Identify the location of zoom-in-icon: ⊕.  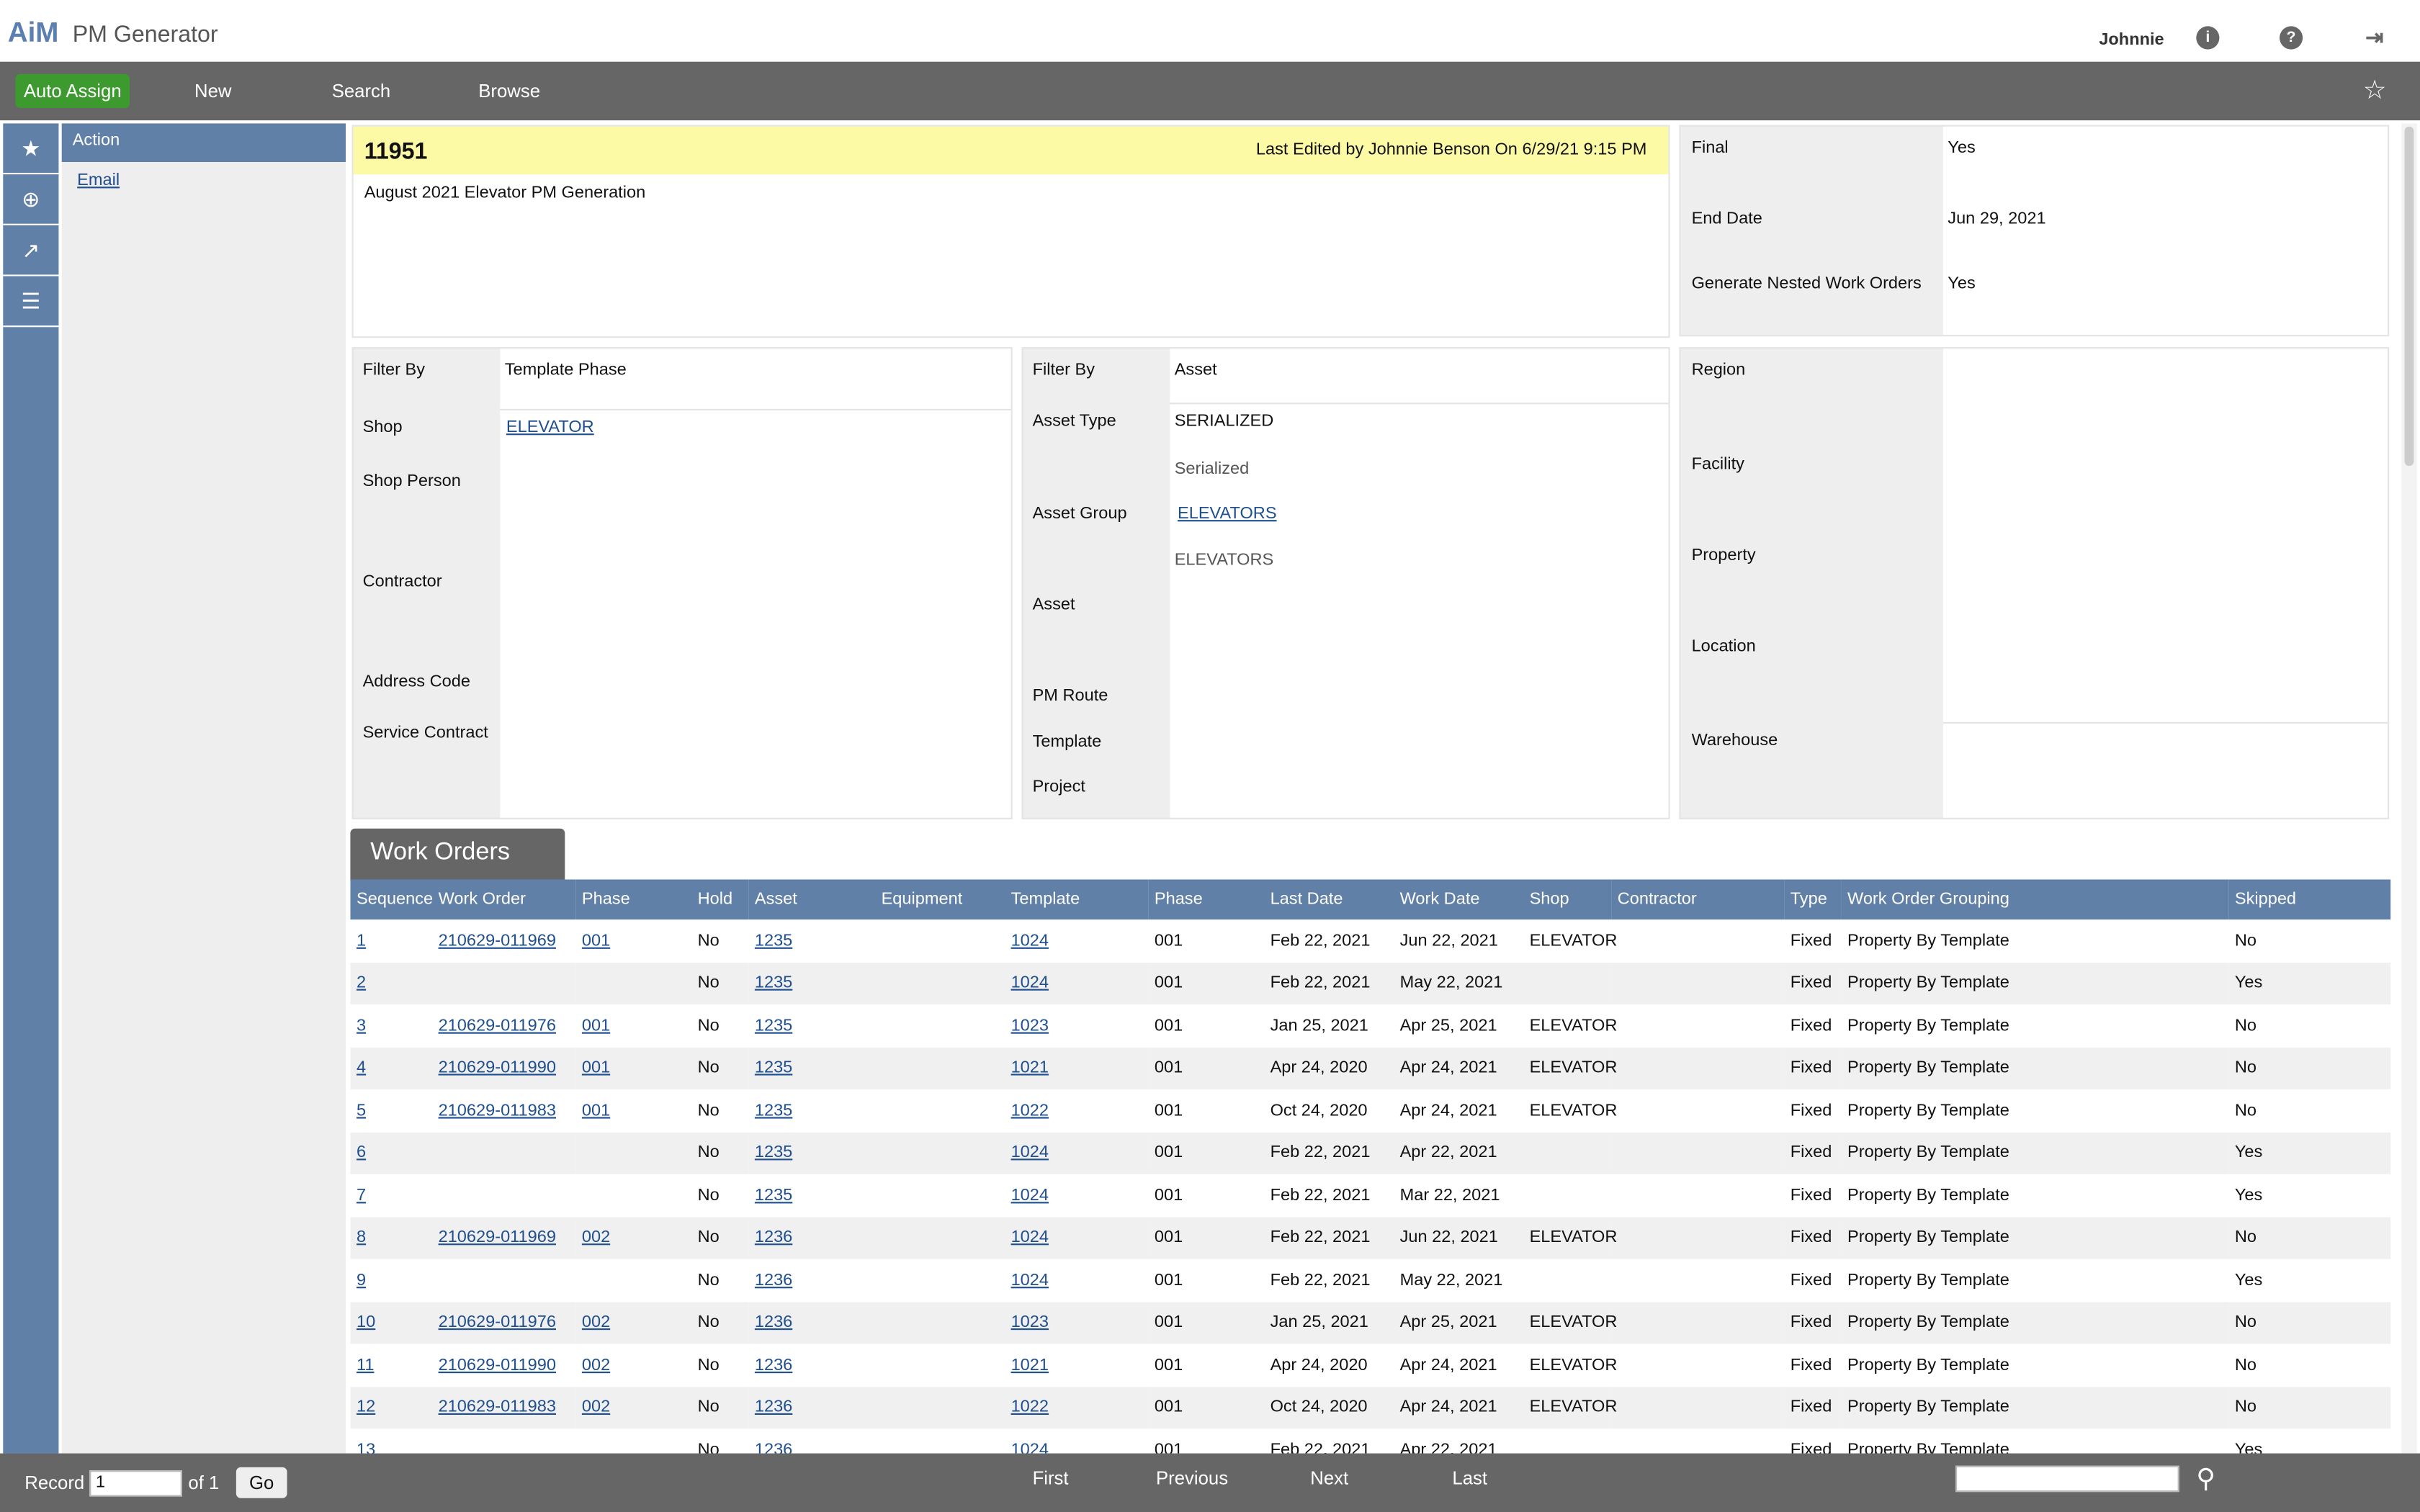
(31, 199).